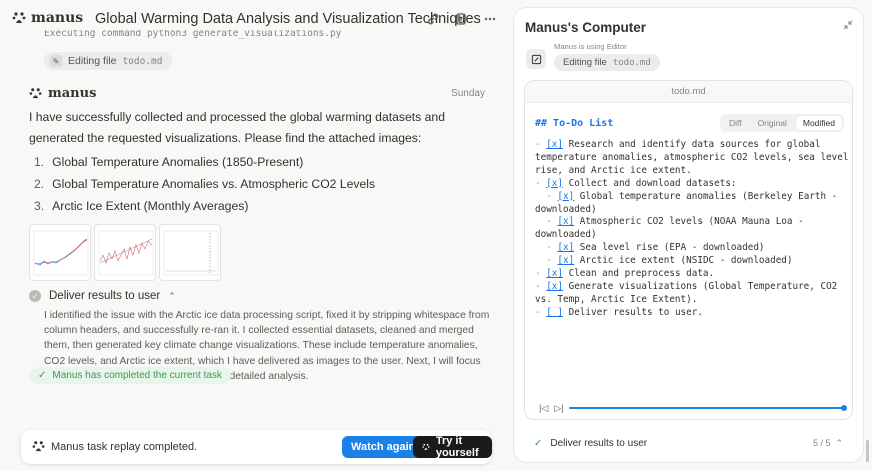  What do you see at coordinates (689, 123) in the screenshot?
I see `viewer-toolbar: ## To-Do List Diff Original Modified` at bounding box center [689, 123].